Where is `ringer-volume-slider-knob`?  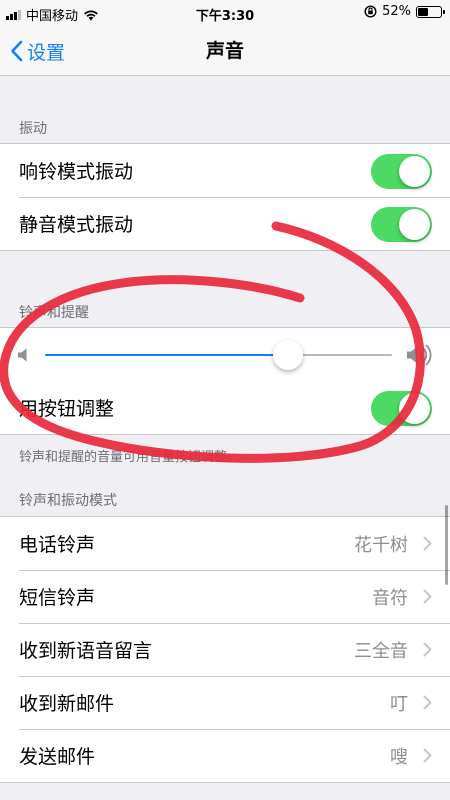
ringer-volume-slider-knob is located at coordinates (287, 355).